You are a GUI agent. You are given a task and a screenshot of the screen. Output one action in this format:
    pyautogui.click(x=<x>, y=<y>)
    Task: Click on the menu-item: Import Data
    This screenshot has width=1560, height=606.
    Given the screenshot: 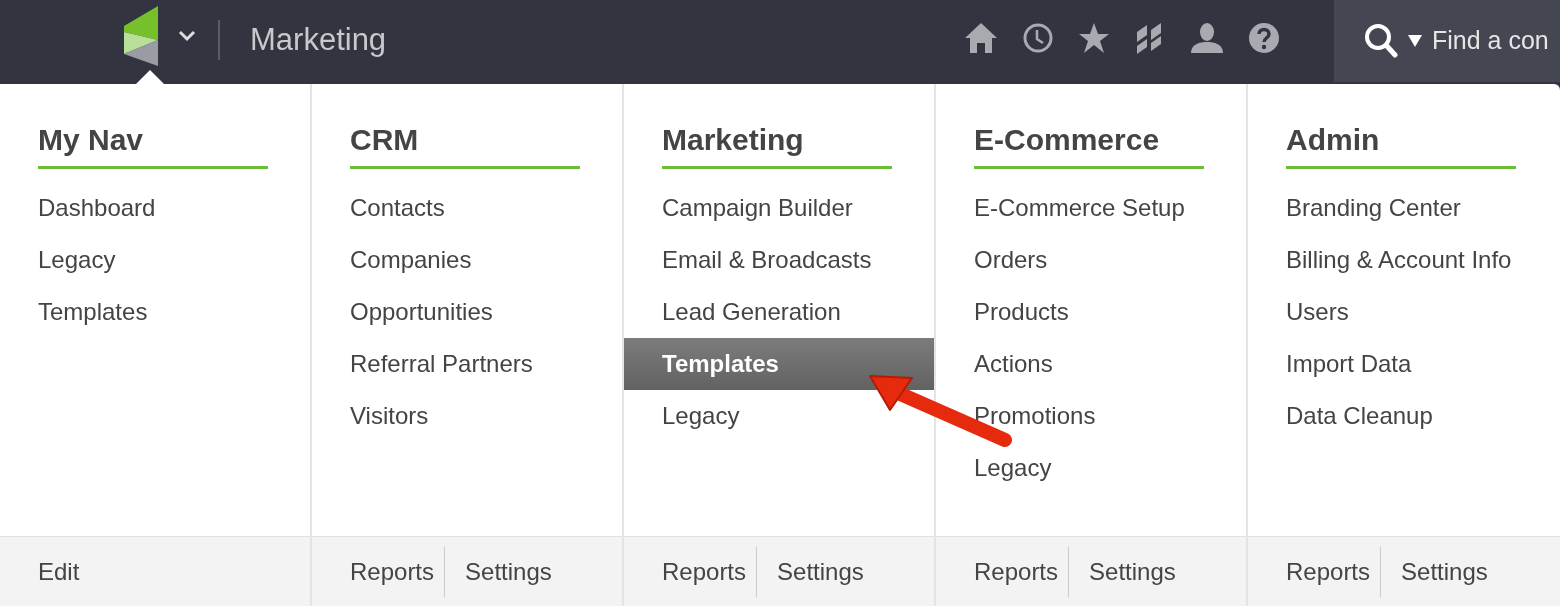 What is the action you would take?
    pyautogui.click(x=1404, y=364)
    